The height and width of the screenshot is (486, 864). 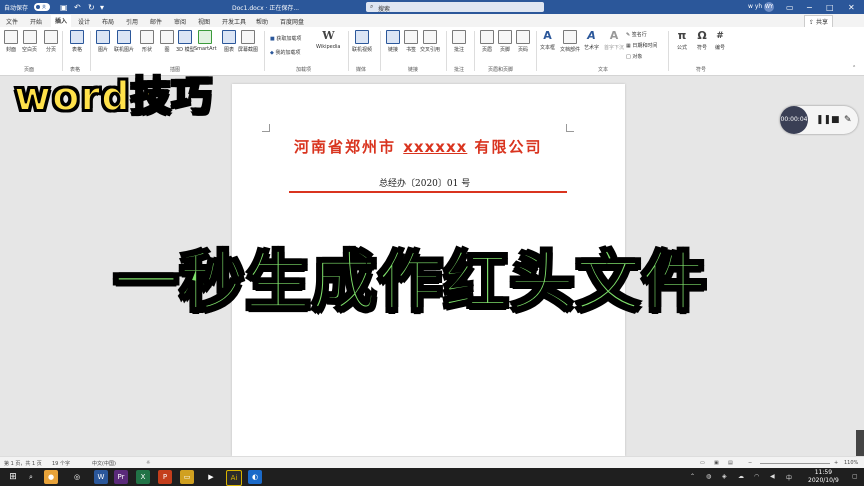 I want to click on table-label: 表格, so click(x=76, y=50).